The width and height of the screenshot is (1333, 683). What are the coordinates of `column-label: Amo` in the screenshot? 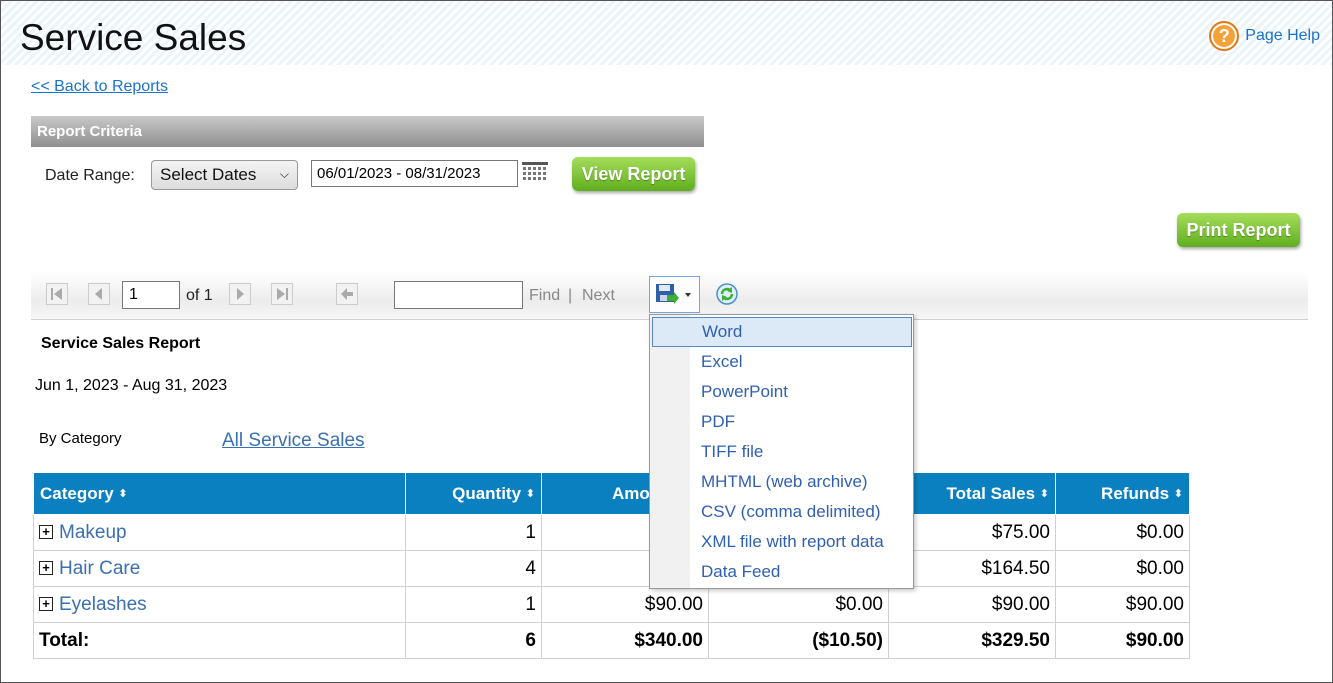 It's located at (631, 493).